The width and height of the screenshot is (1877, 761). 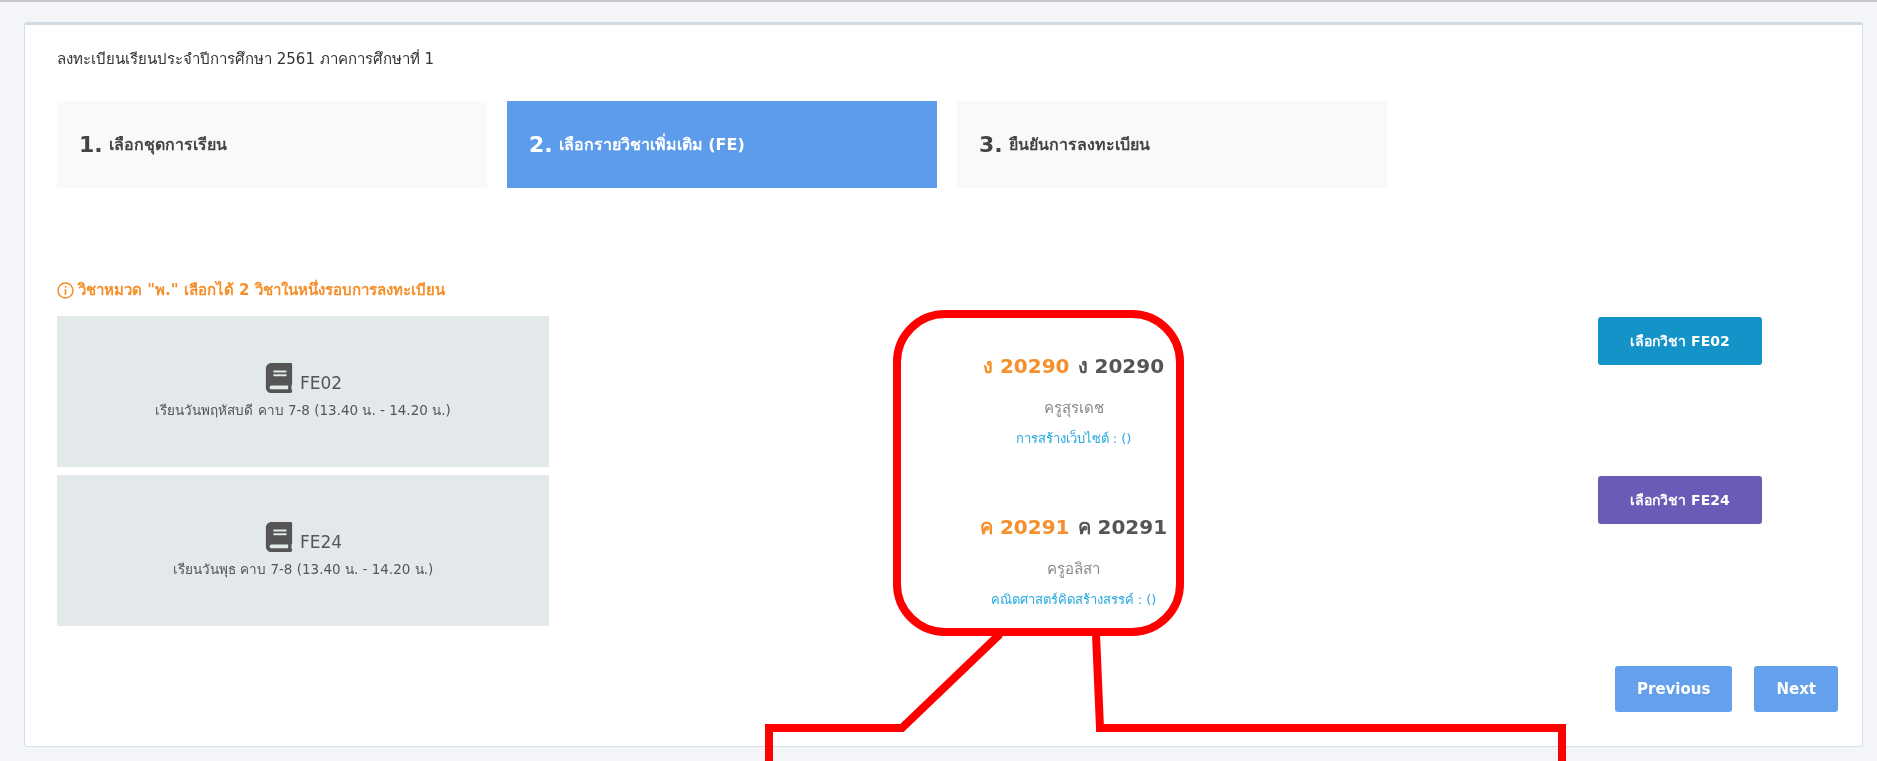 I want to click on subject-link: การสร้างเว็บไซต์ : (), so click(x=1073, y=438).